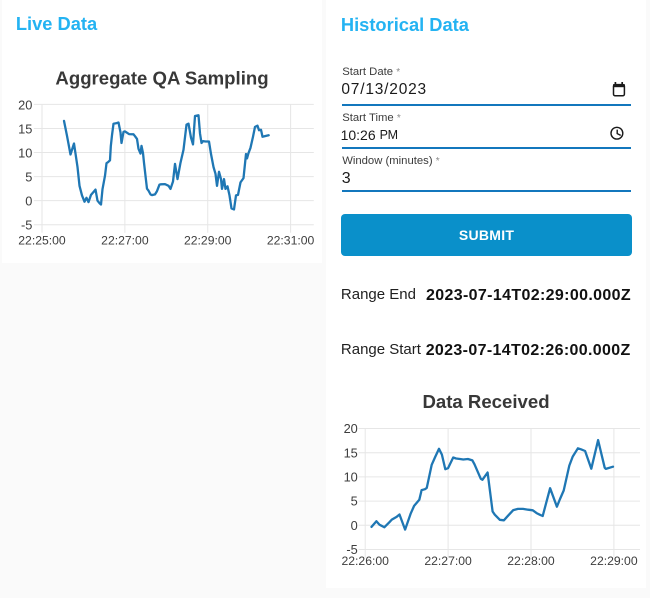 The width and height of the screenshot is (650, 598). What do you see at coordinates (365, 561) in the screenshot?
I see `svg-text: 22:26:00` at bounding box center [365, 561].